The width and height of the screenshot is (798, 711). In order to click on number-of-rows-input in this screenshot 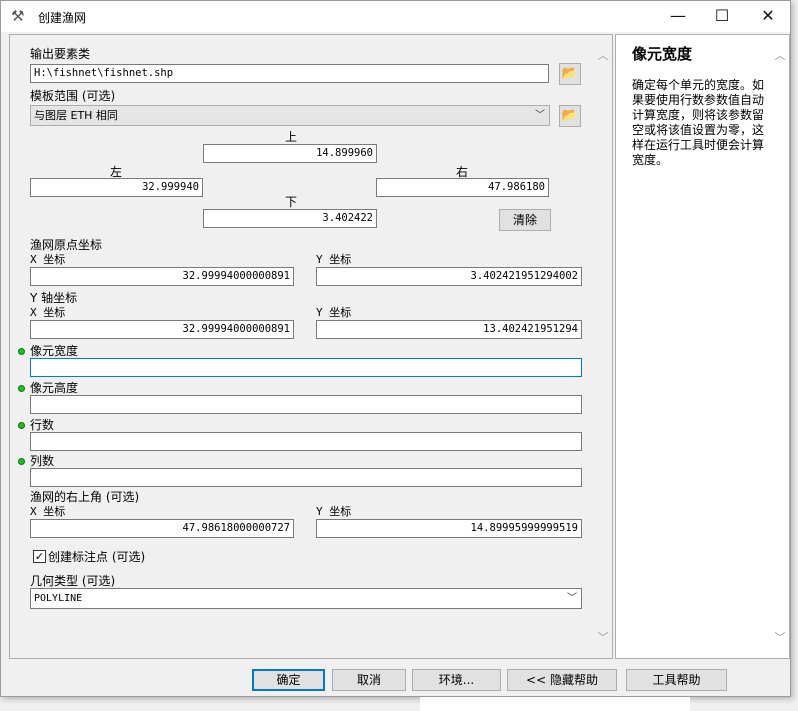, I will do `click(306, 441)`.